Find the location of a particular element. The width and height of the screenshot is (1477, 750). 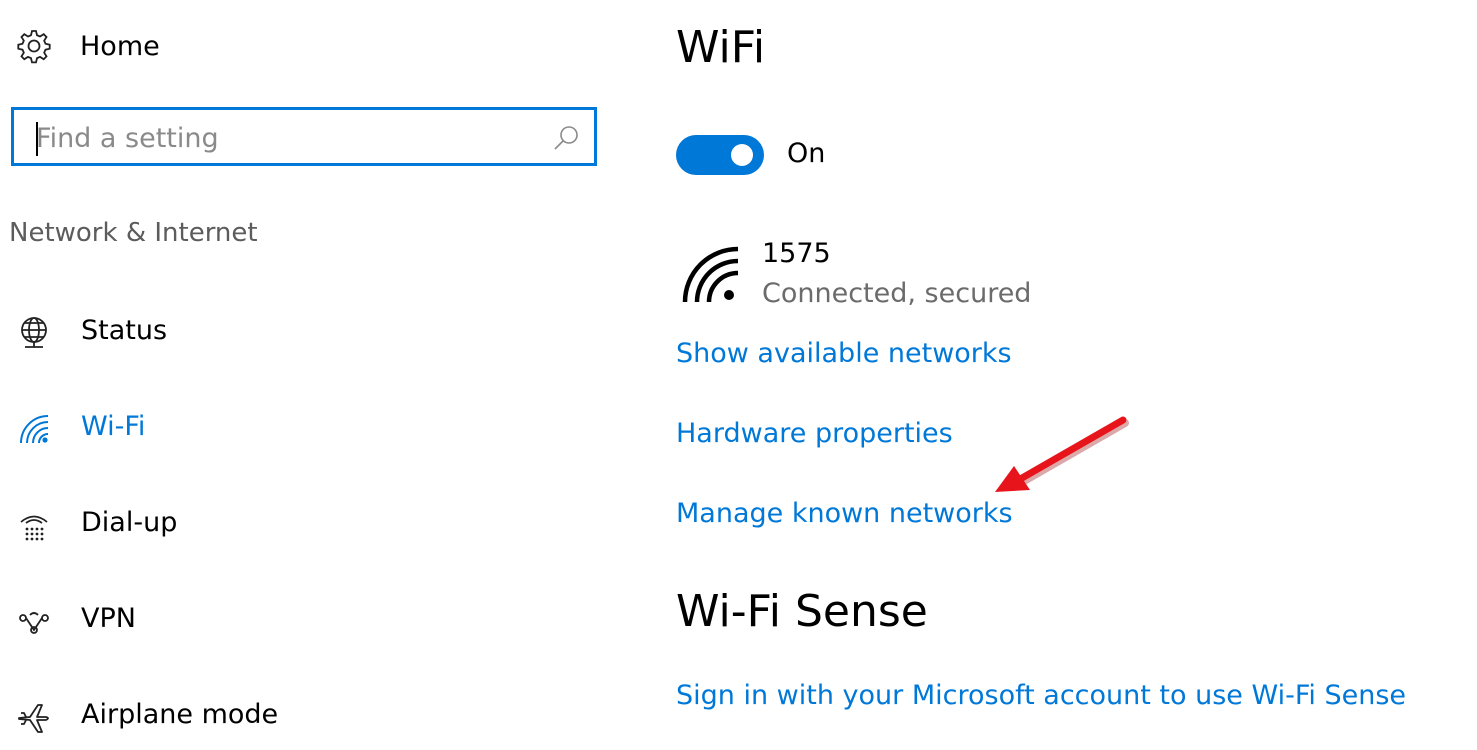

show-available-networks-link: Show available networks is located at coordinates (844, 353).